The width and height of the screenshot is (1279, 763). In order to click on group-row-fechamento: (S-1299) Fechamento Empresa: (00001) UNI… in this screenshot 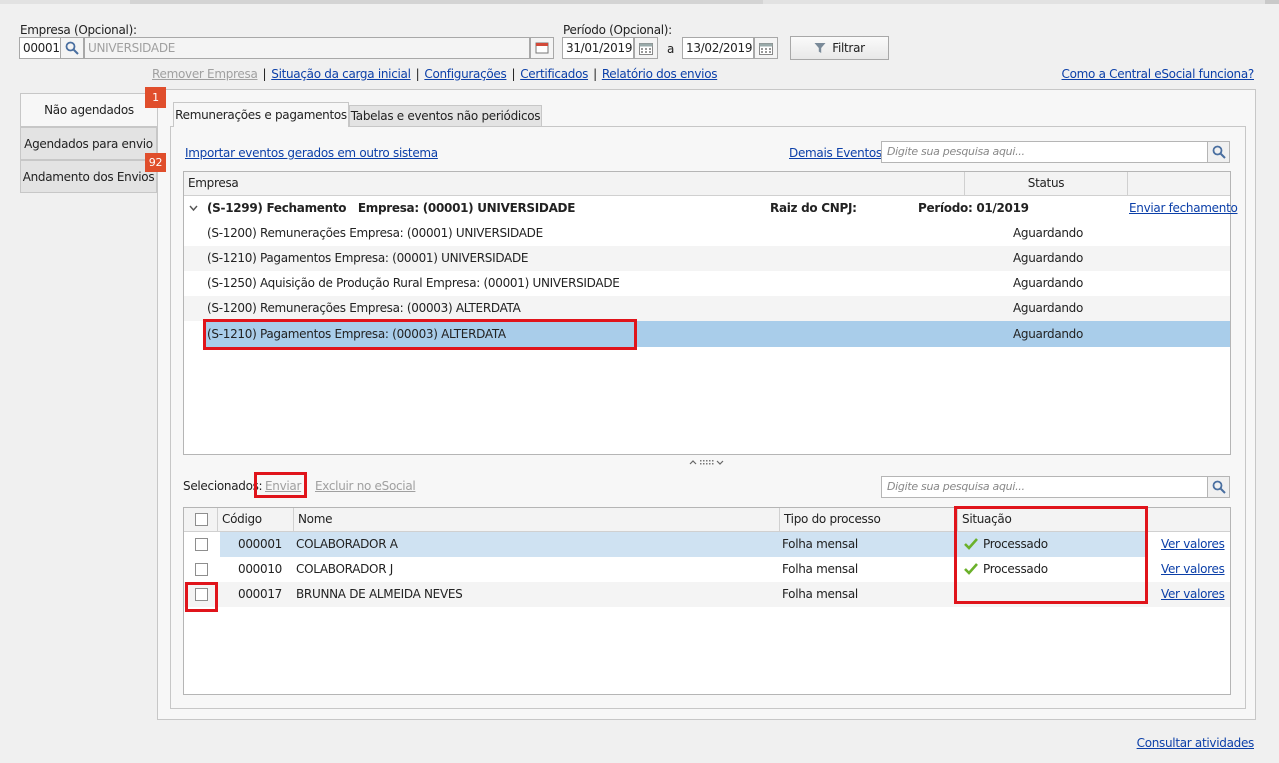, I will do `click(711, 208)`.